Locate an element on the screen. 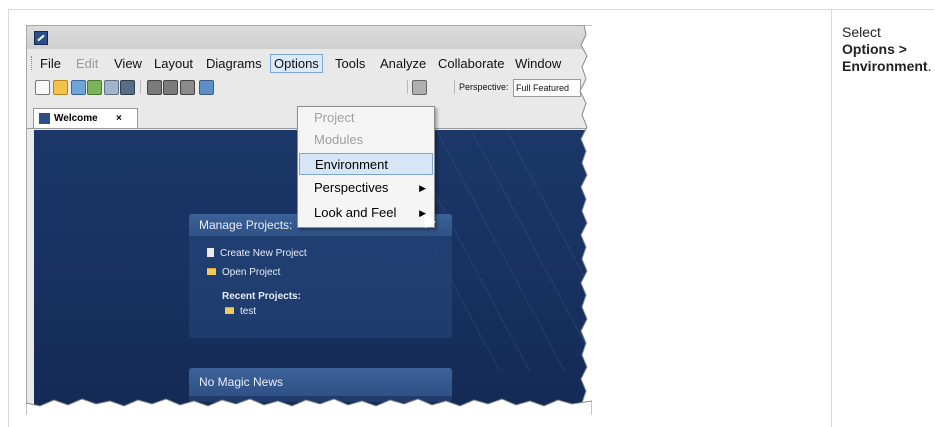  menu-collaborate: Collaborate is located at coordinates (471, 63).